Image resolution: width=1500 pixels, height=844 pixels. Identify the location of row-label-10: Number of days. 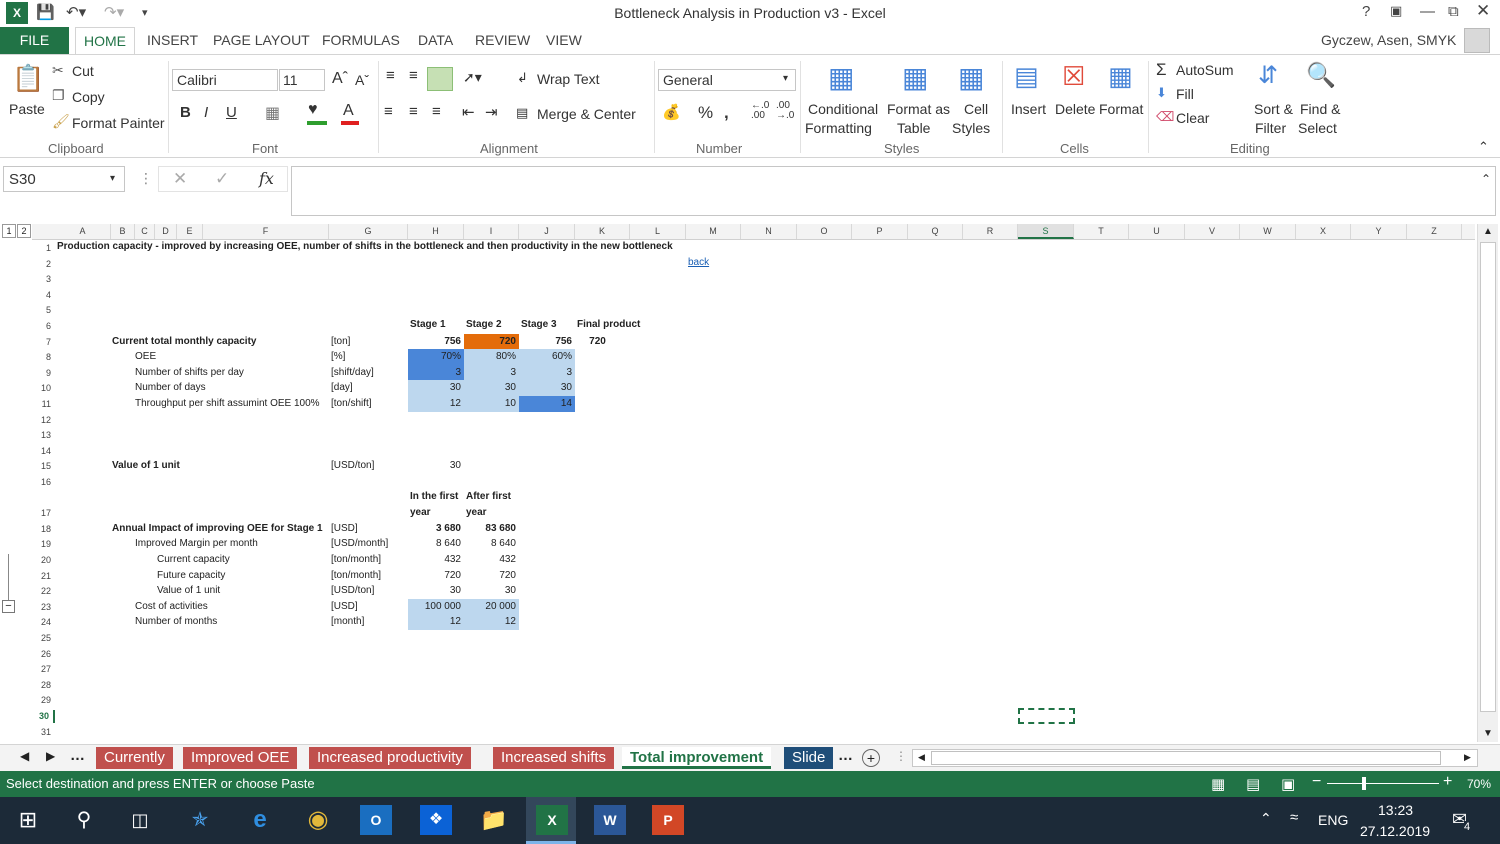
(170, 388).